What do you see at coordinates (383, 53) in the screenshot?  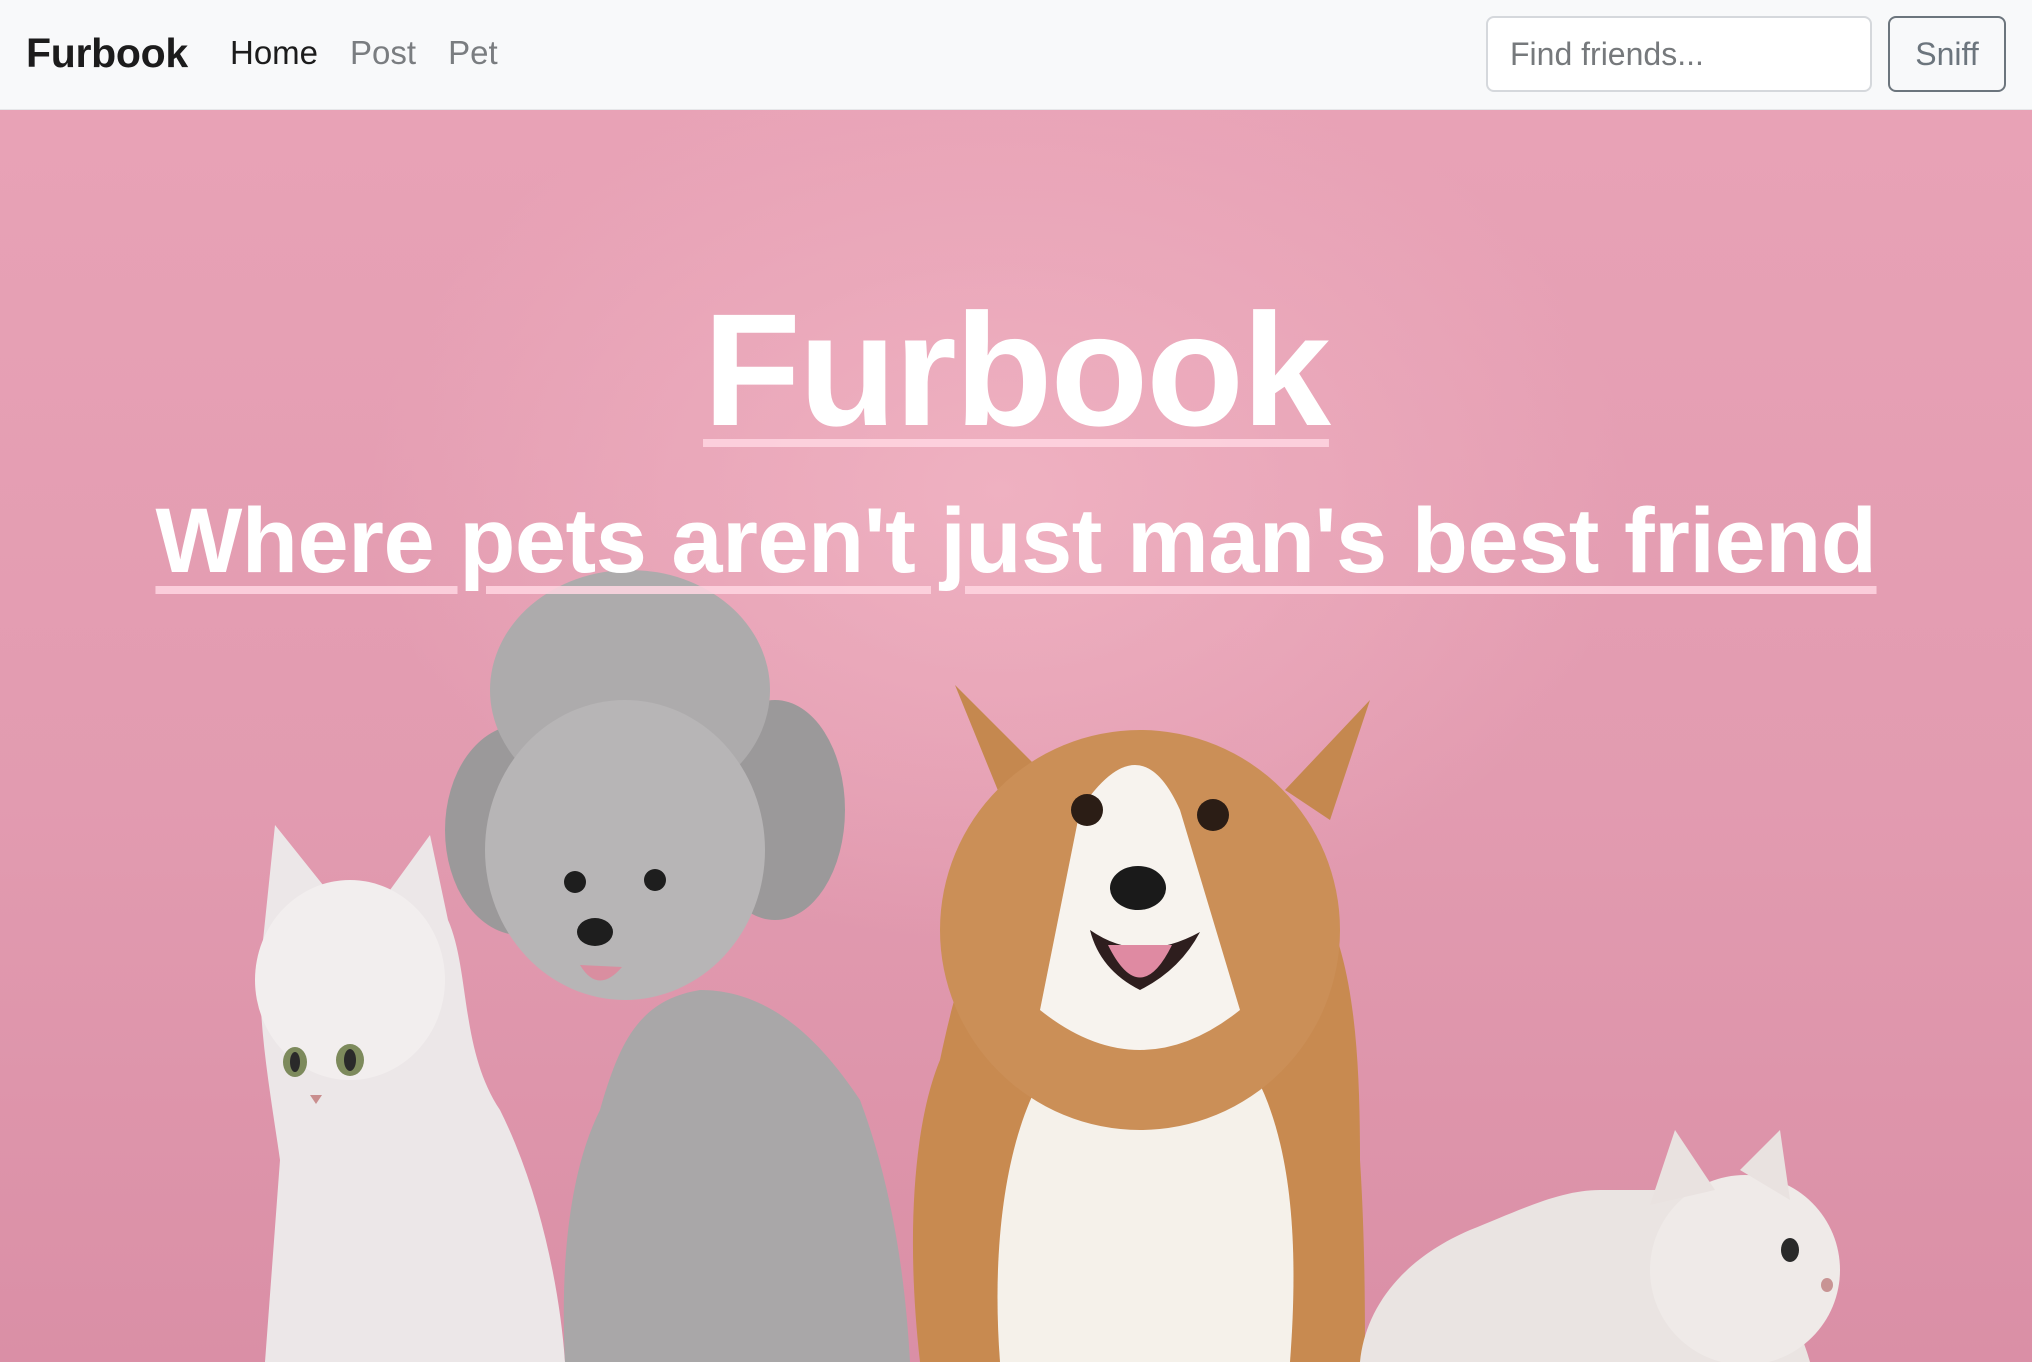 I see `nav-link-post: Post` at bounding box center [383, 53].